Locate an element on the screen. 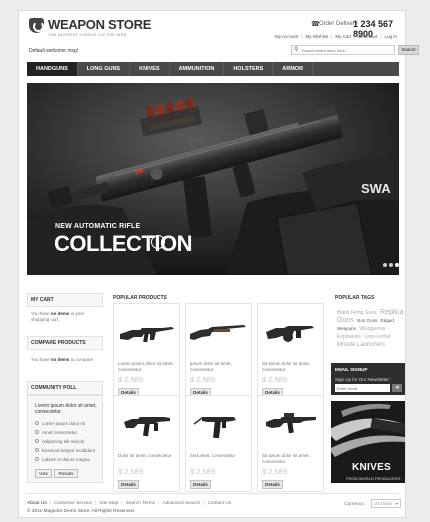 The width and height of the screenshot is (430, 522). phone-label: Order Delivery is located at coordinates (338, 24).